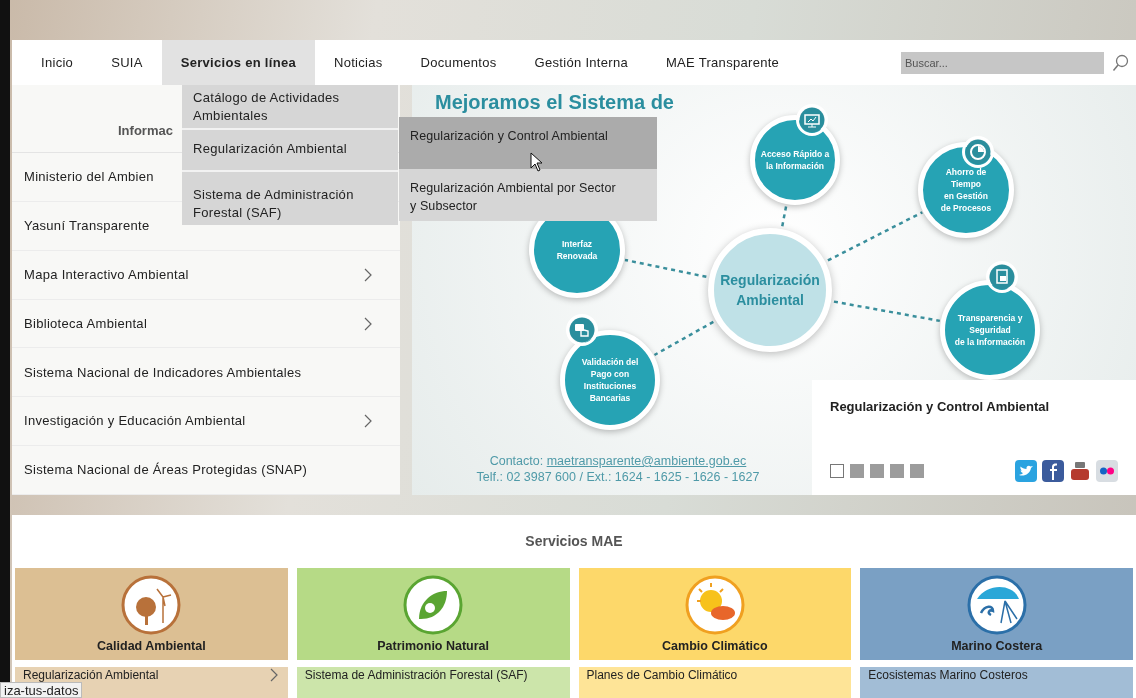 This screenshot has width=1136, height=698. I want to click on service-link: Planes de Cambio Climático, so click(715, 682).